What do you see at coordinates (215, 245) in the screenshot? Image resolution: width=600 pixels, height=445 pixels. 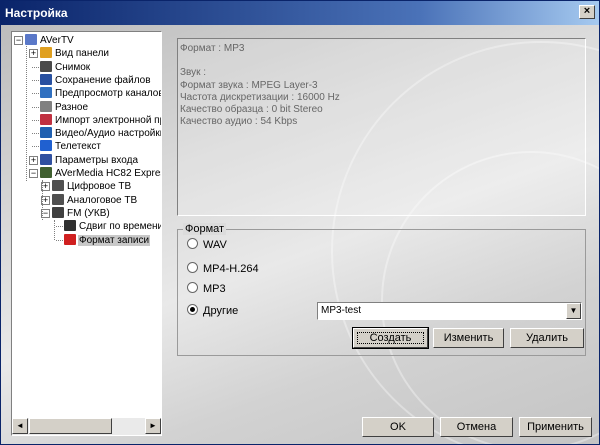 I see `radio-label: WAV` at bounding box center [215, 245].